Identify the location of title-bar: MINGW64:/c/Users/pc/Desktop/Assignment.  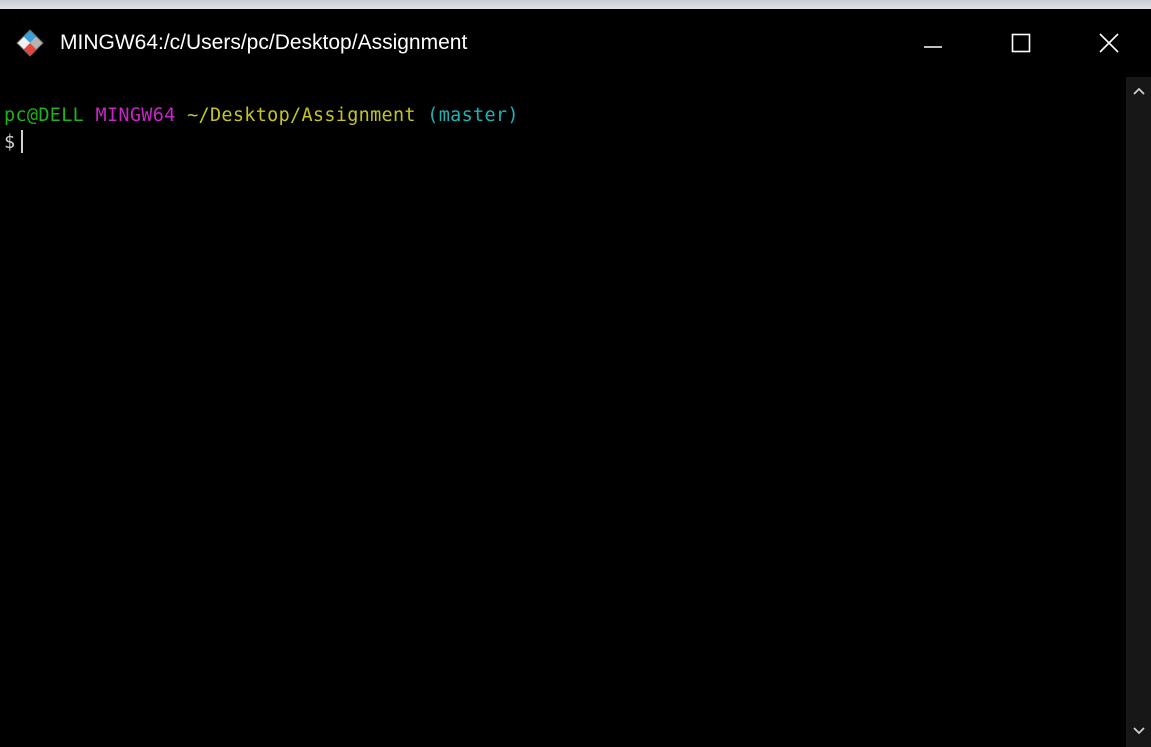
(575, 43).